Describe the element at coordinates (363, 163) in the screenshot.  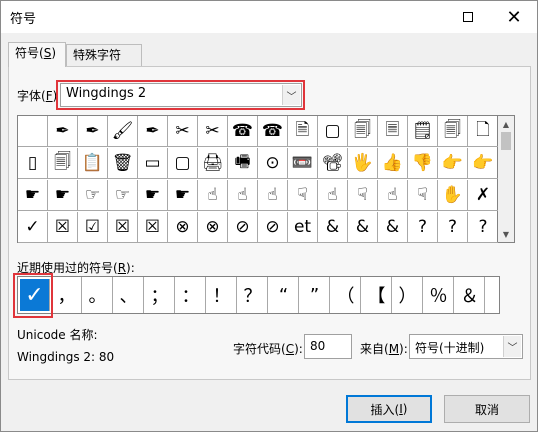
I see `symbol-cell: 🖐` at that location.